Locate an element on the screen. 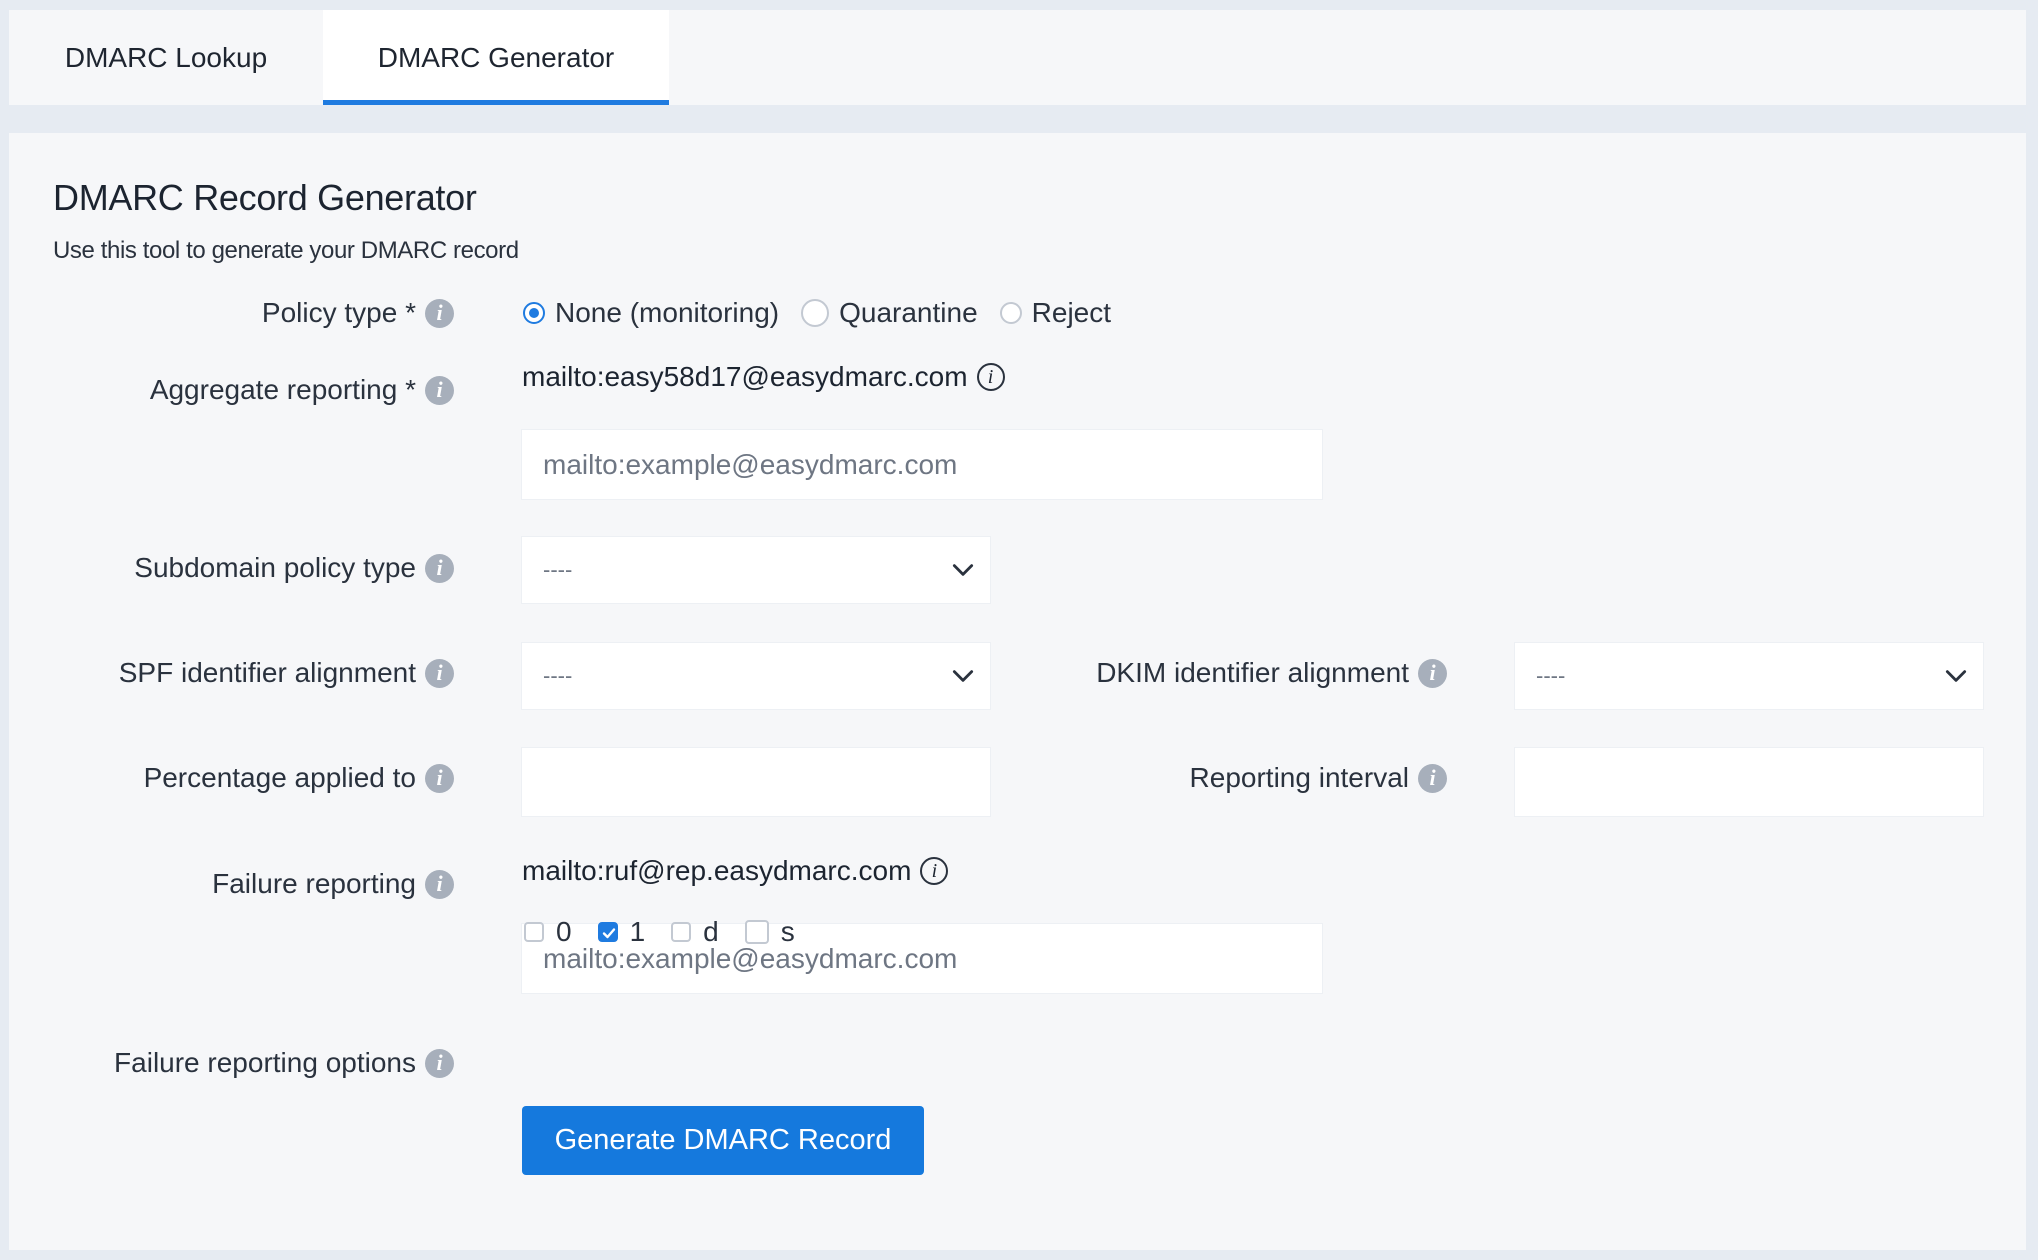 This screenshot has height=1260, width=2038. spf-alignment-label: SPF identifier alignment i is located at coordinates (286, 673).